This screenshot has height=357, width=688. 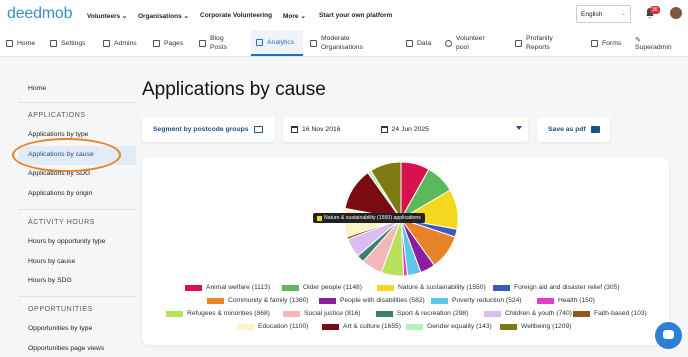 What do you see at coordinates (9, 43) in the screenshot?
I see `home-icon` at bounding box center [9, 43].